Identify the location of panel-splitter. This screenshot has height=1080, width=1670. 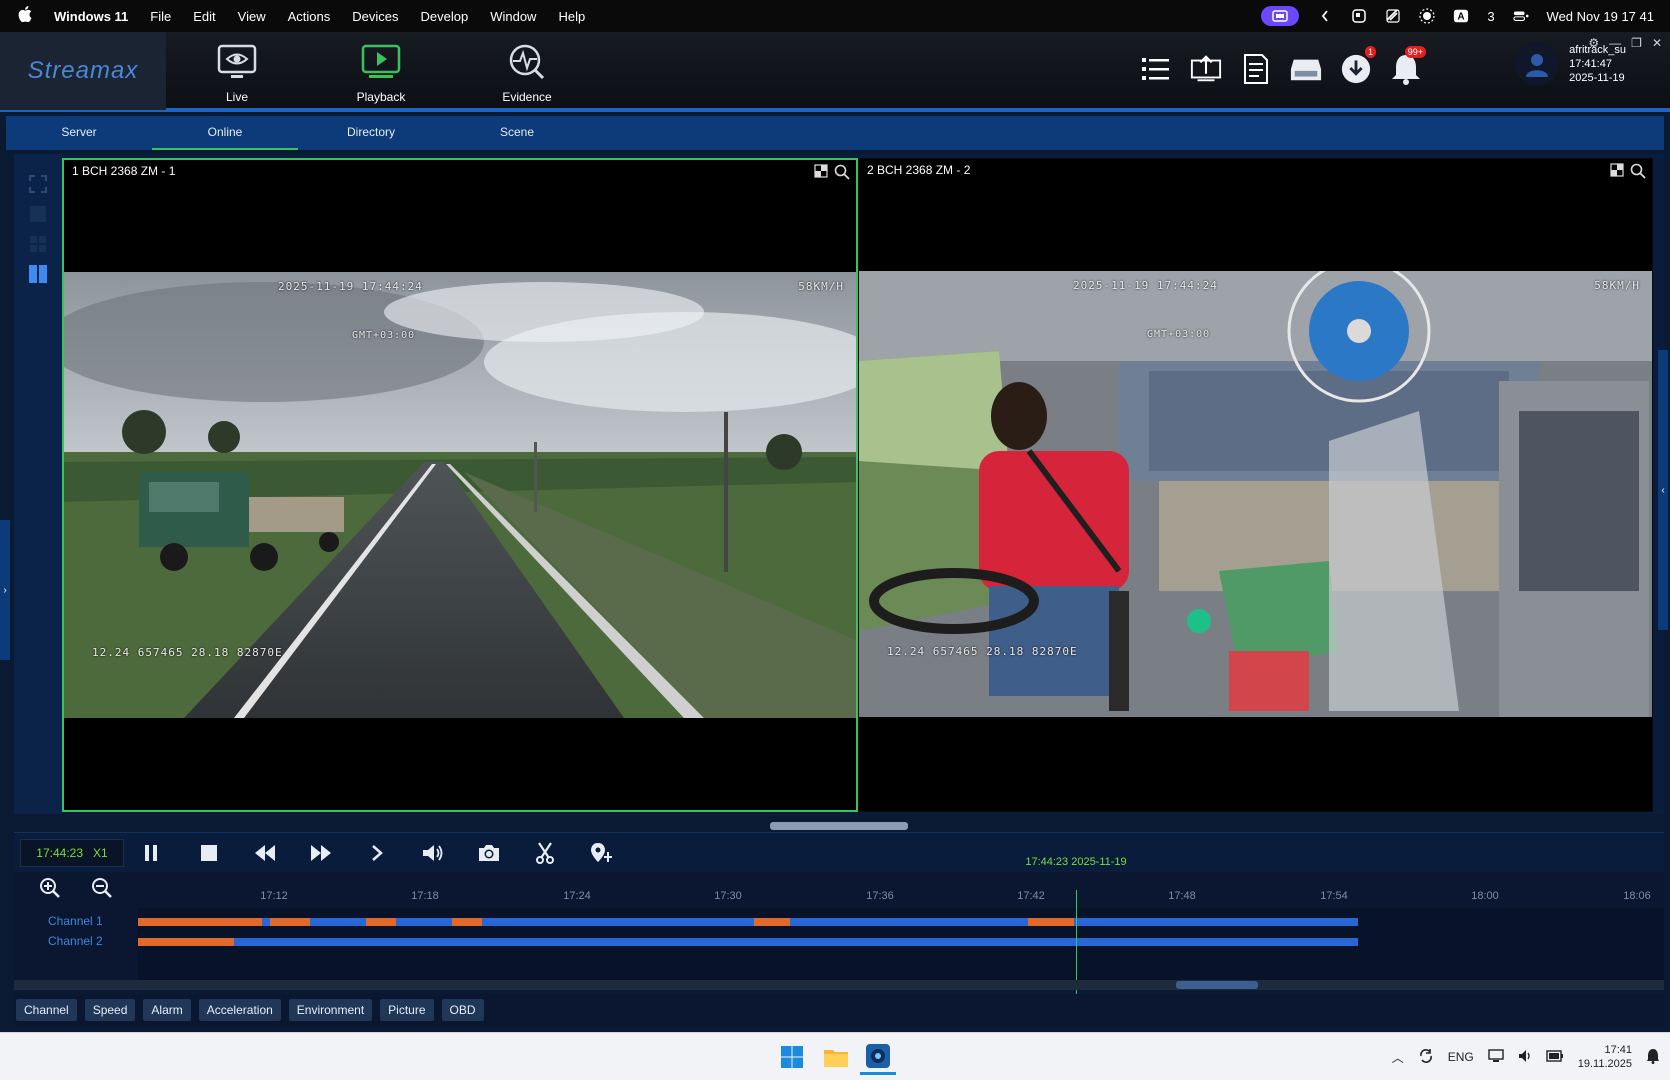
(839, 826).